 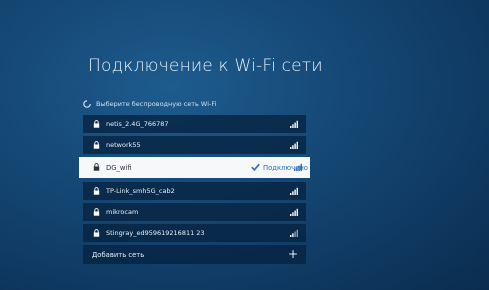 What do you see at coordinates (87, 104) in the screenshot?
I see `loading-spinner-icon` at bounding box center [87, 104].